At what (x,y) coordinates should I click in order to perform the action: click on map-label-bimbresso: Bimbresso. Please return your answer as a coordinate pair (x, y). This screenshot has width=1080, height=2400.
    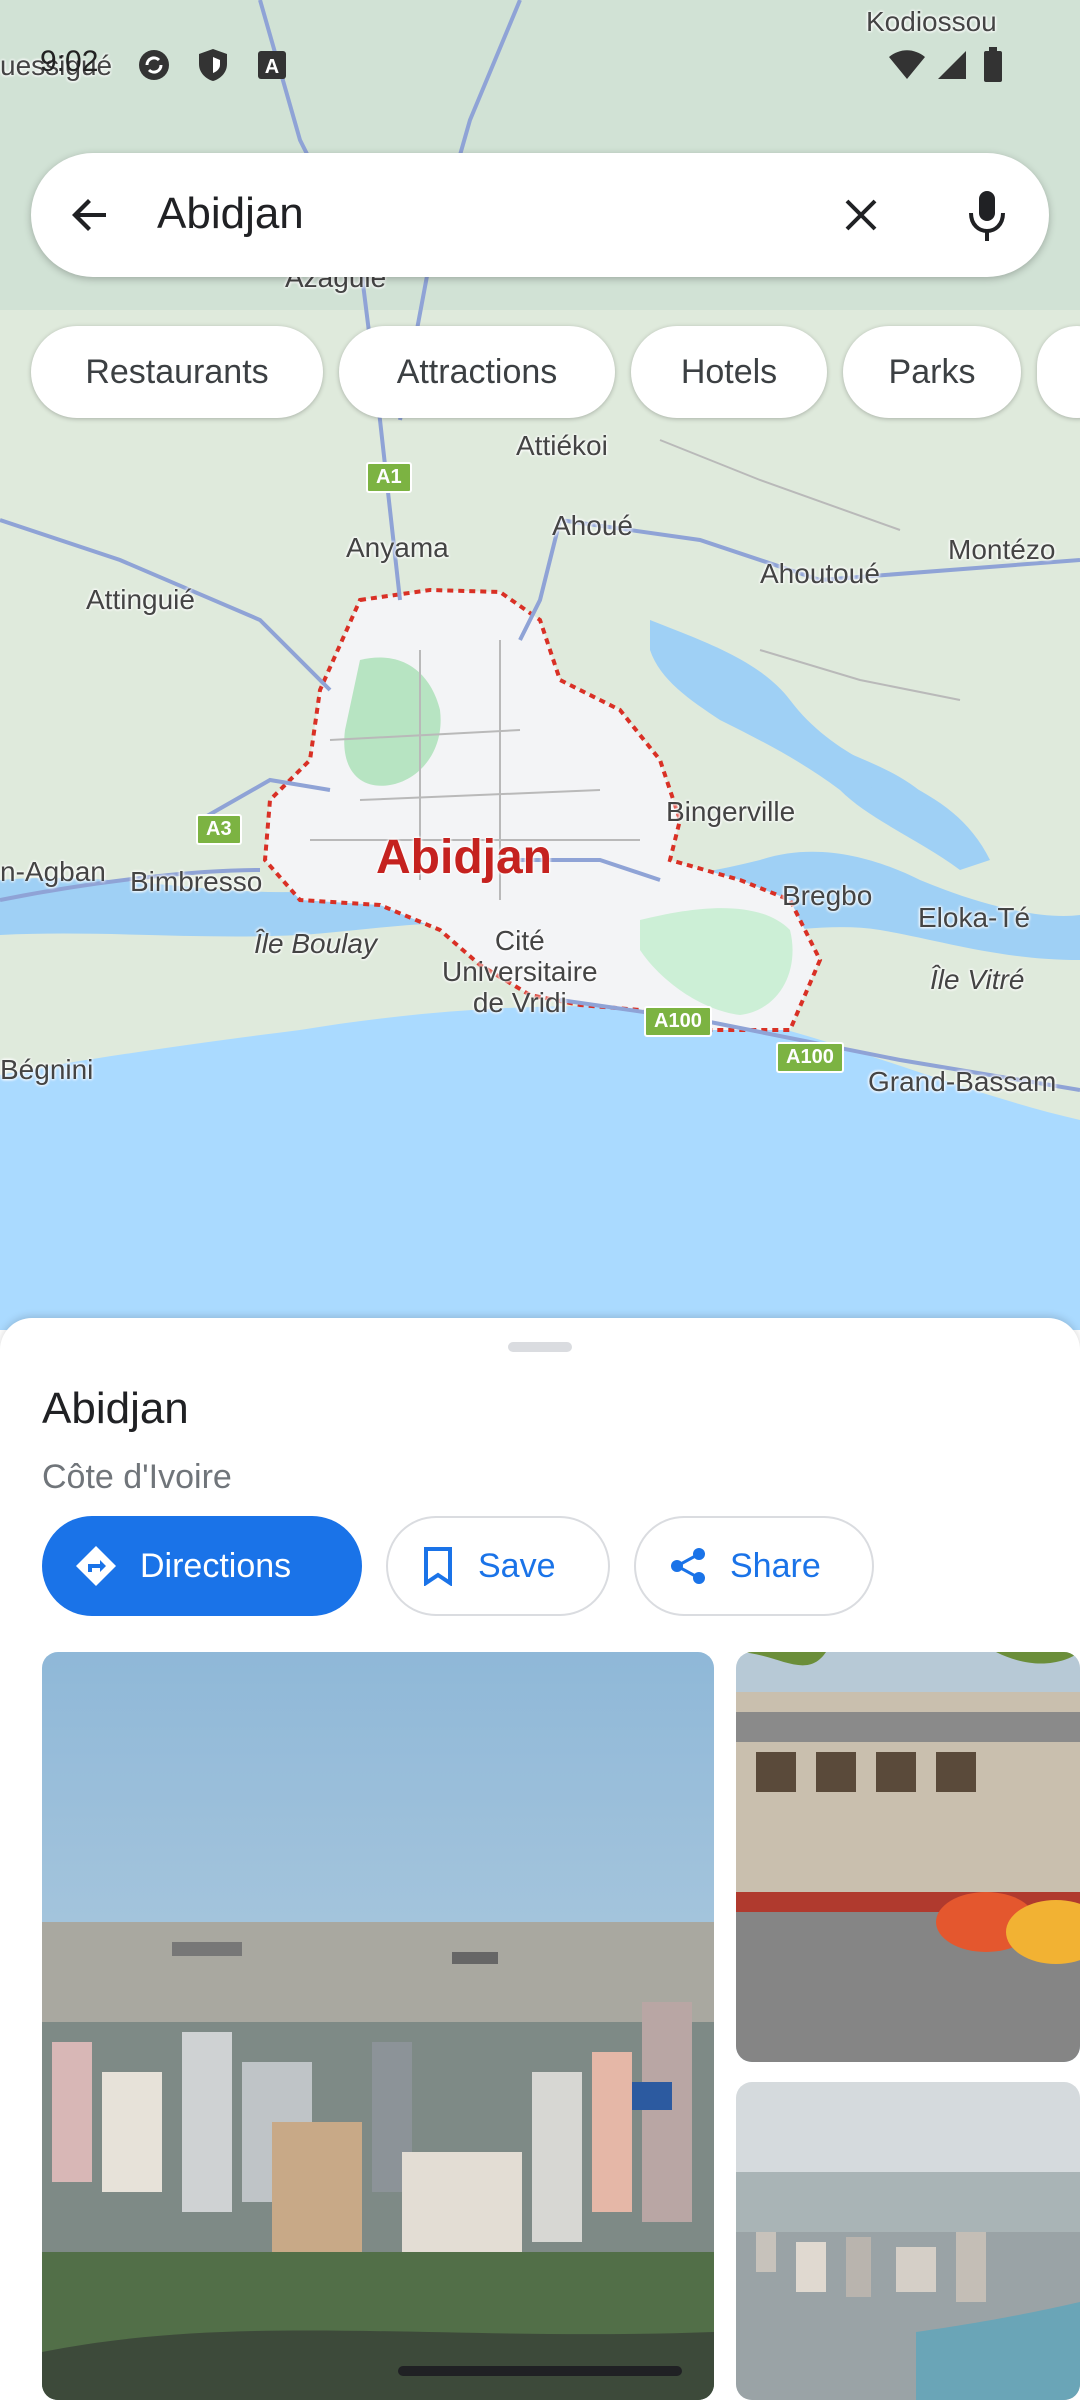
    Looking at the image, I should click on (196, 881).